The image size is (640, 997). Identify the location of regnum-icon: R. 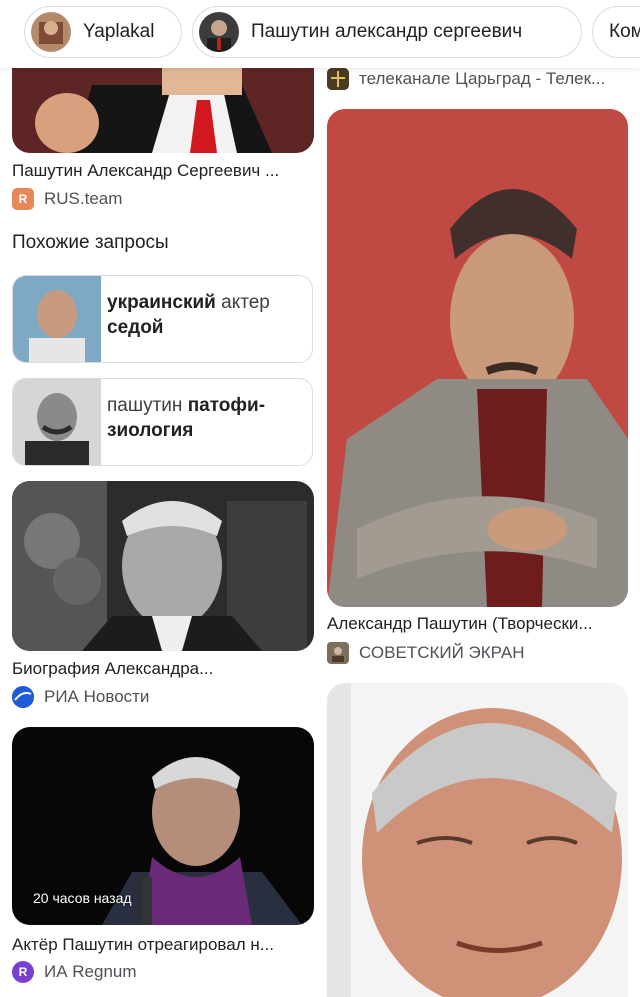
(23, 972).